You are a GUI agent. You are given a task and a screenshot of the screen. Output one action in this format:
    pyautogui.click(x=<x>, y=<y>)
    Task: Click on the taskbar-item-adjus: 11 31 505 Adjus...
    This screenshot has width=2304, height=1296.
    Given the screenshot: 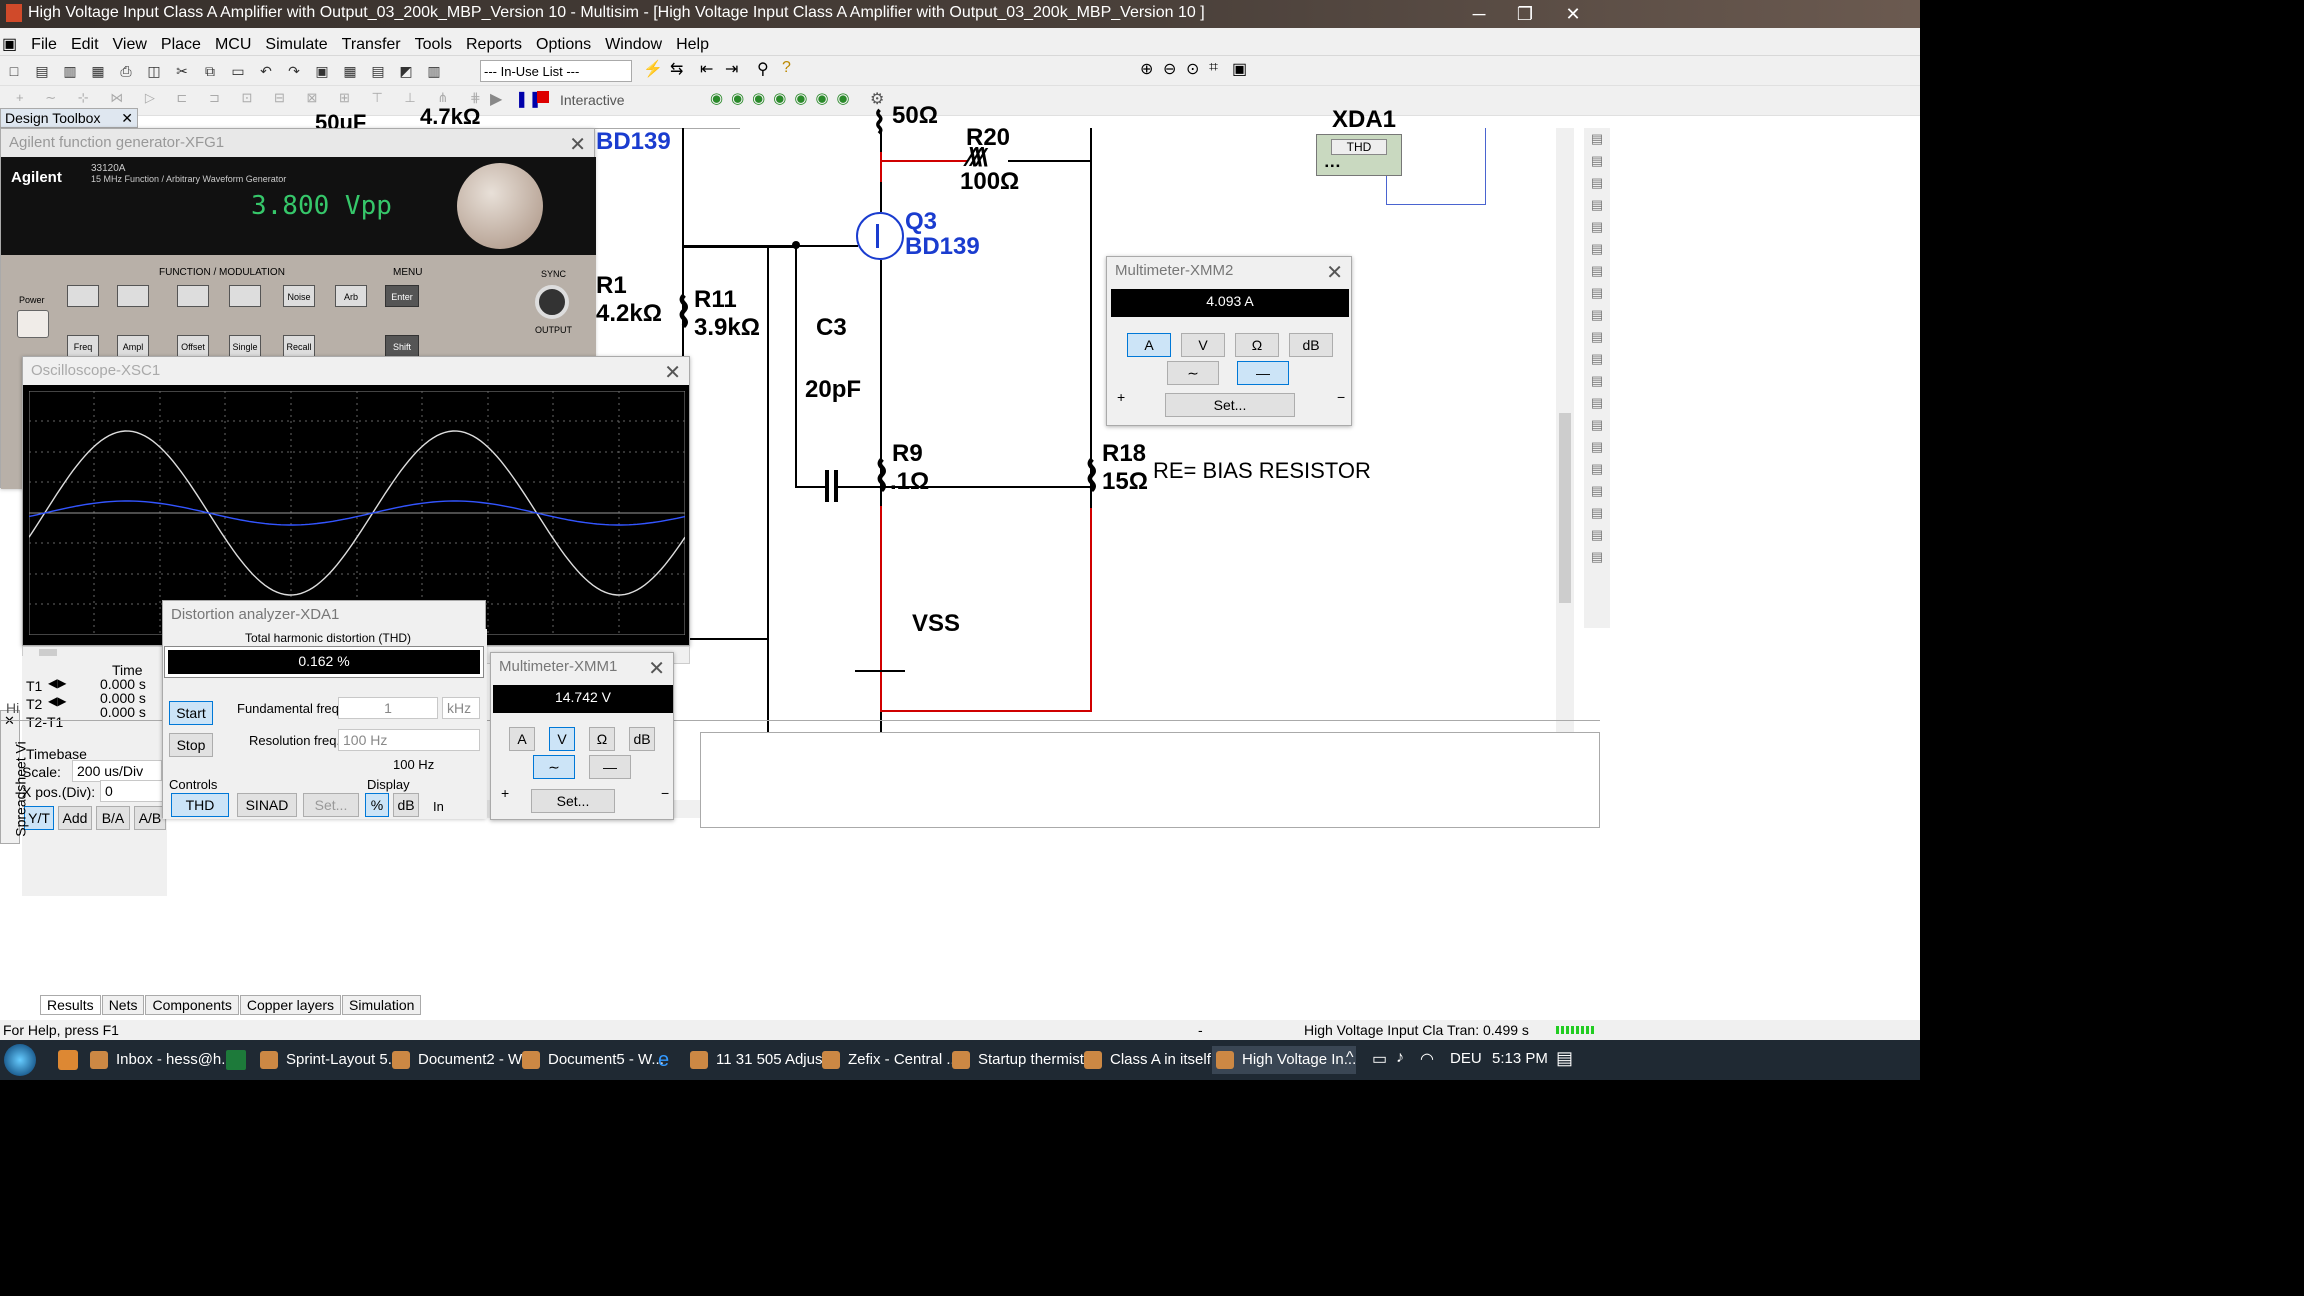 What is the action you would take?
    pyautogui.click(x=760, y=1060)
    